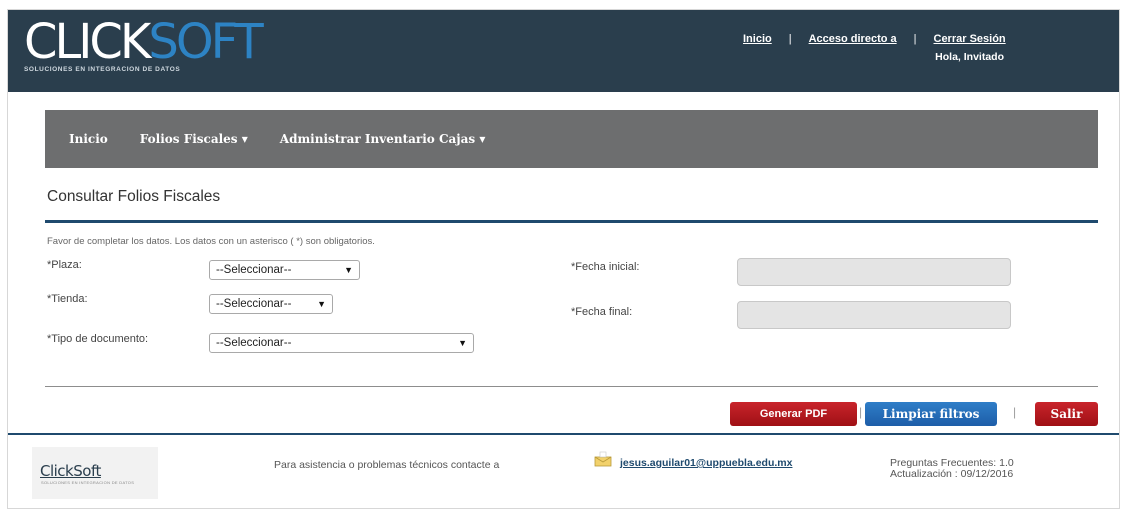 The height and width of the screenshot is (521, 1130). Describe the element at coordinates (970, 48) in the screenshot. I see `session-box: Cerrar Sesión Hola, Invitado` at that location.